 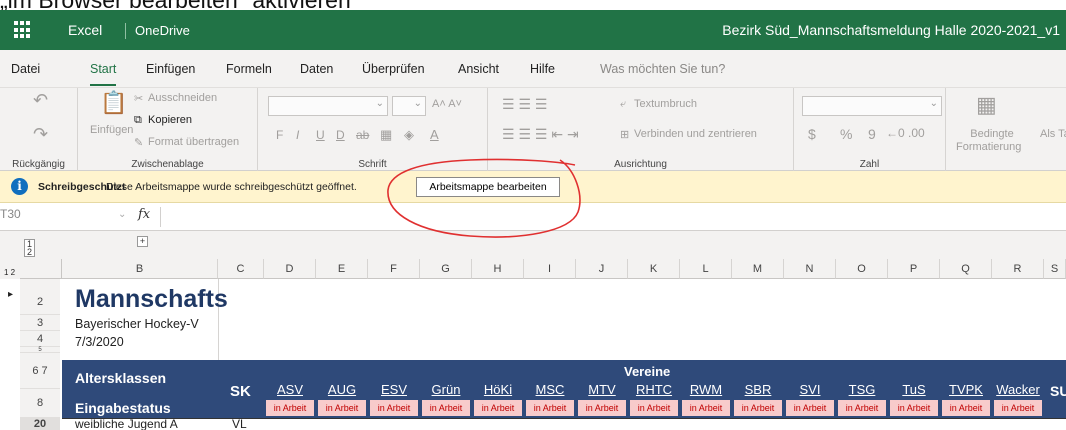 I want to click on percent-button: %, so click(x=846, y=134).